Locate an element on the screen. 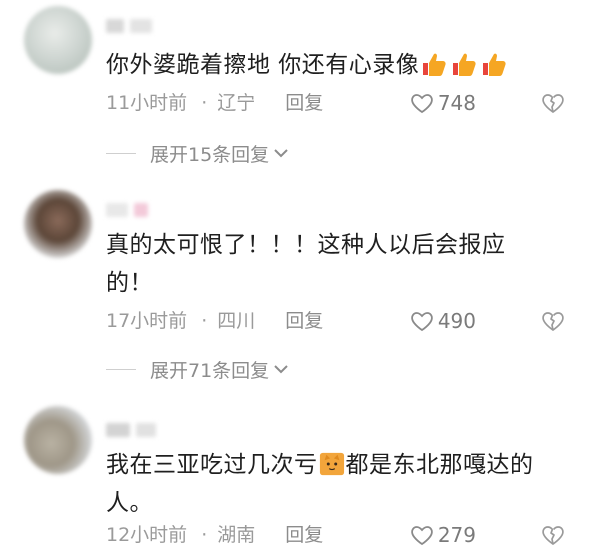 Image resolution: width=600 pixels, height=548 pixels. location: 四川 is located at coordinates (236, 321).